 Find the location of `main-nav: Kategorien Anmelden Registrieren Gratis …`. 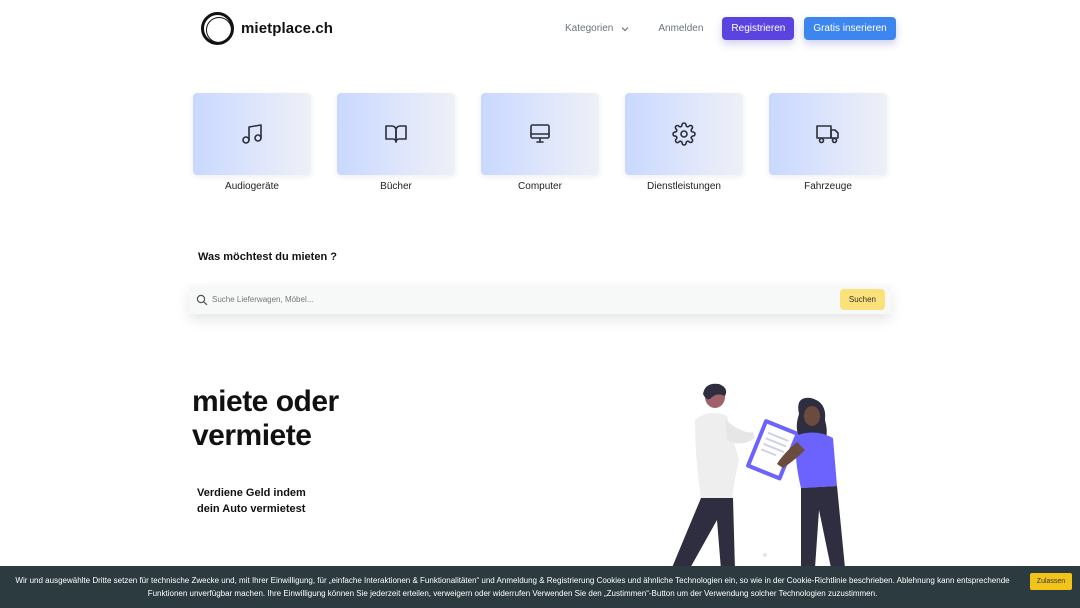

main-nav: Kategorien Anmelden Registrieren Gratis … is located at coordinates (728, 28).